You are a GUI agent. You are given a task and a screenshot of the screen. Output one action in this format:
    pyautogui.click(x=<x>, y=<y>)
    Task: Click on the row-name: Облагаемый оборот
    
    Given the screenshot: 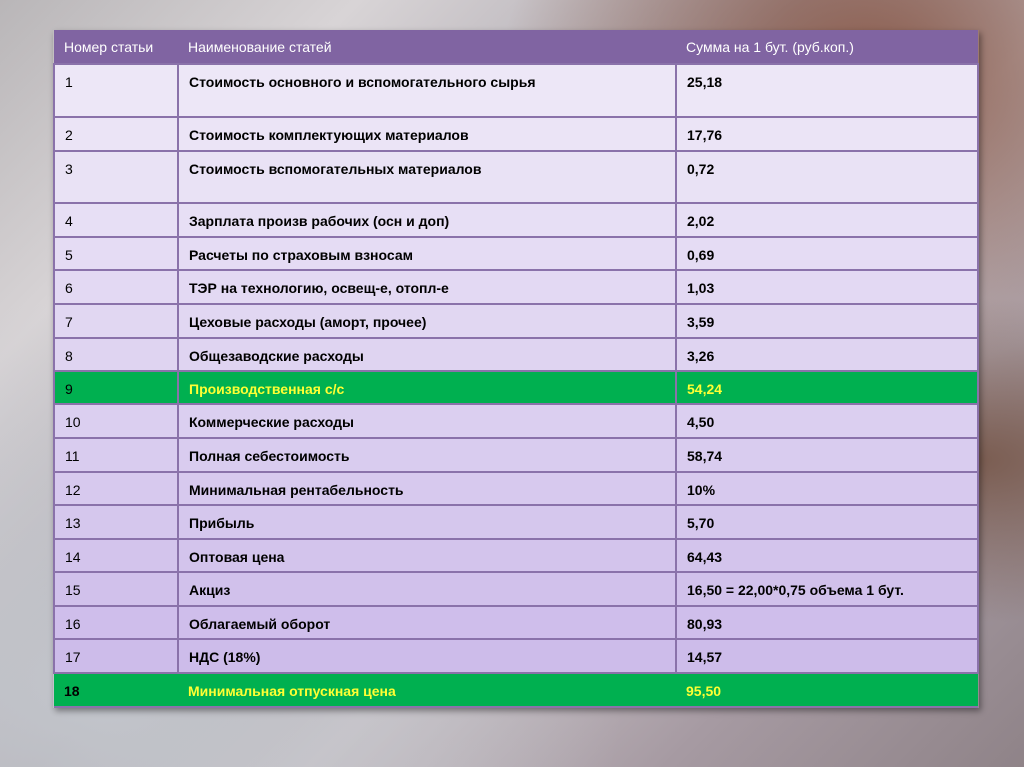 What is the action you would take?
    pyautogui.click(x=427, y=622)
    